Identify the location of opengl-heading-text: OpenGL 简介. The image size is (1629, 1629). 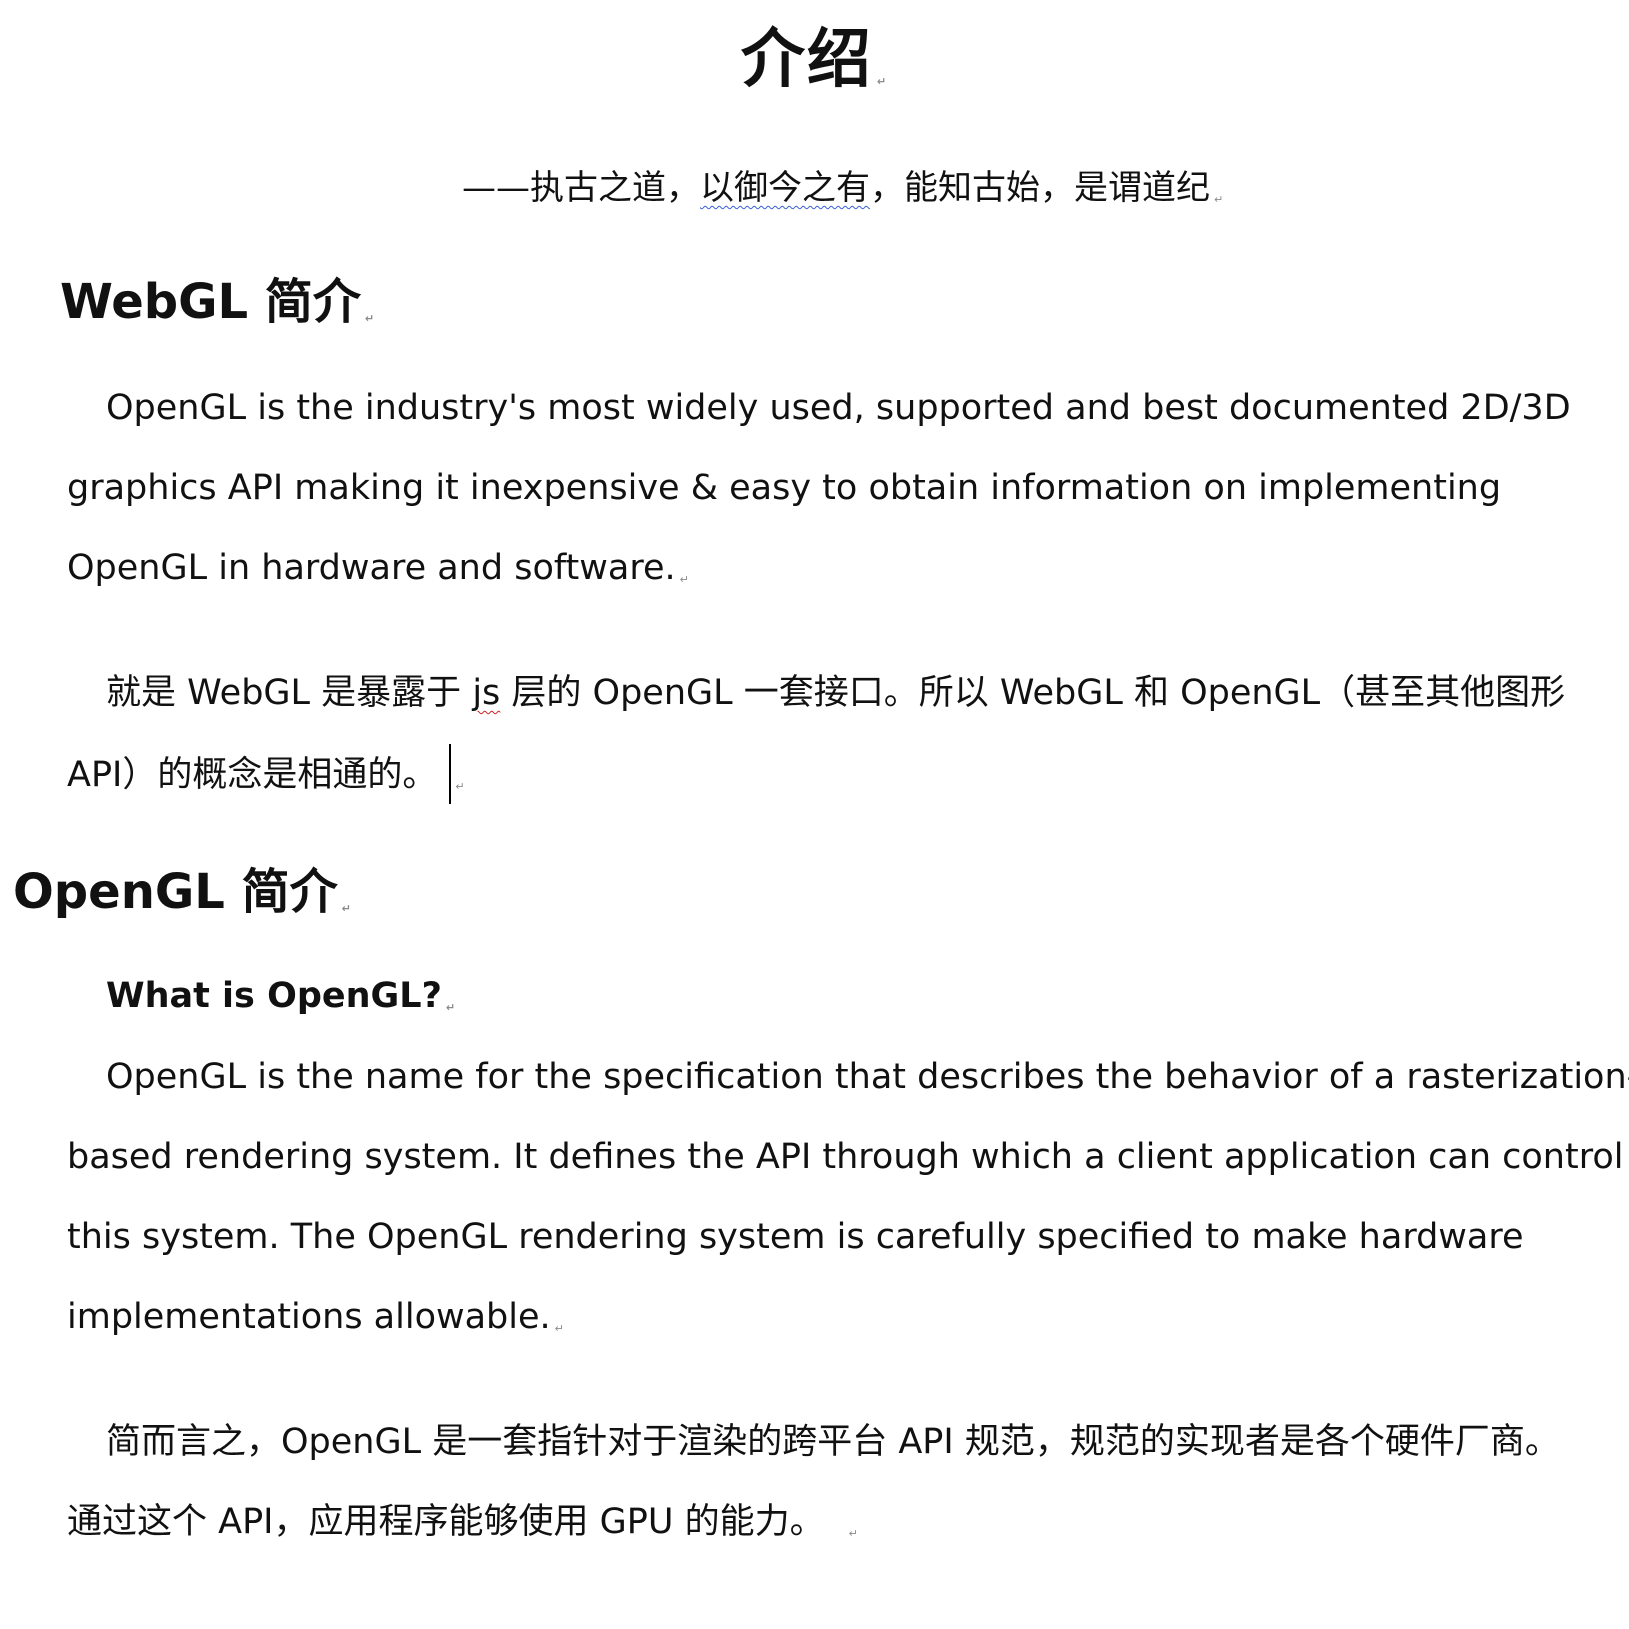
(175, 892).